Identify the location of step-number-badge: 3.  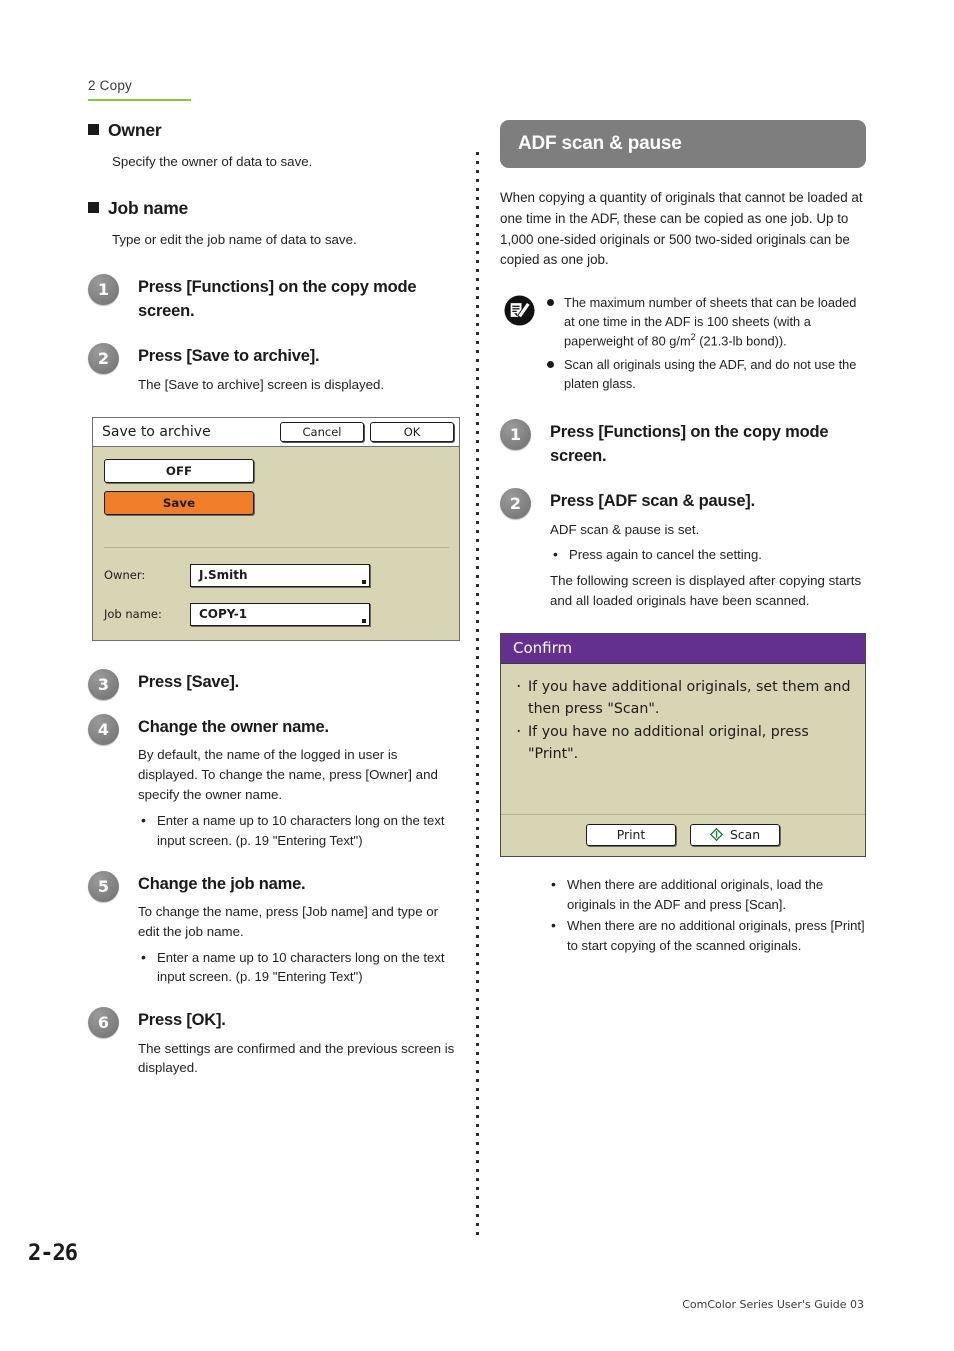
(103, 684).